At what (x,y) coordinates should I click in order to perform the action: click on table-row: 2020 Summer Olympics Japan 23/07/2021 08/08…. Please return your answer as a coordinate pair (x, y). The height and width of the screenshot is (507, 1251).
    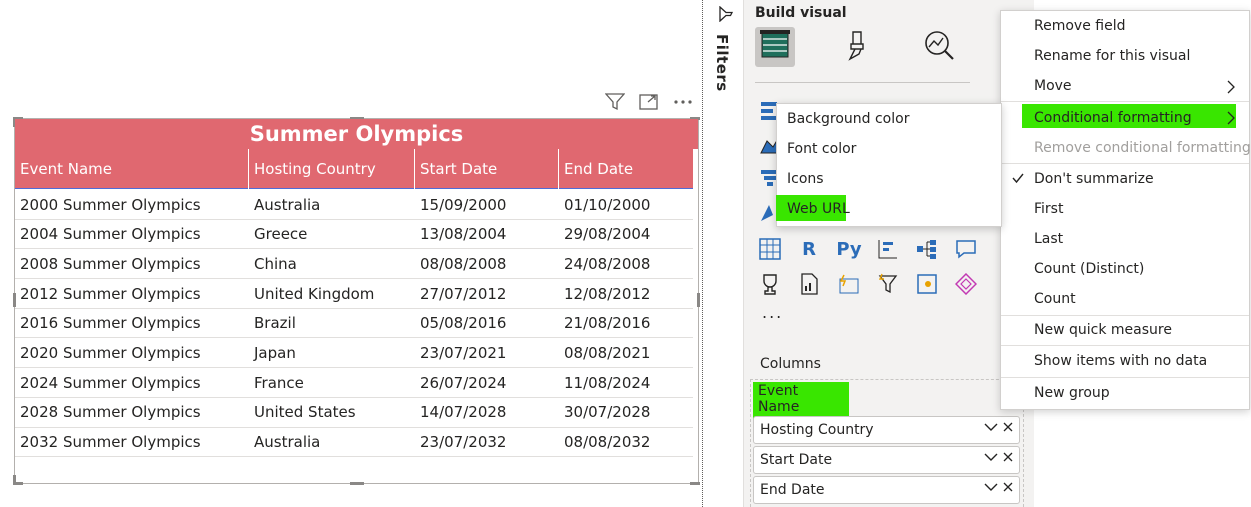
    Looking at the image, I should click on (354, 353).